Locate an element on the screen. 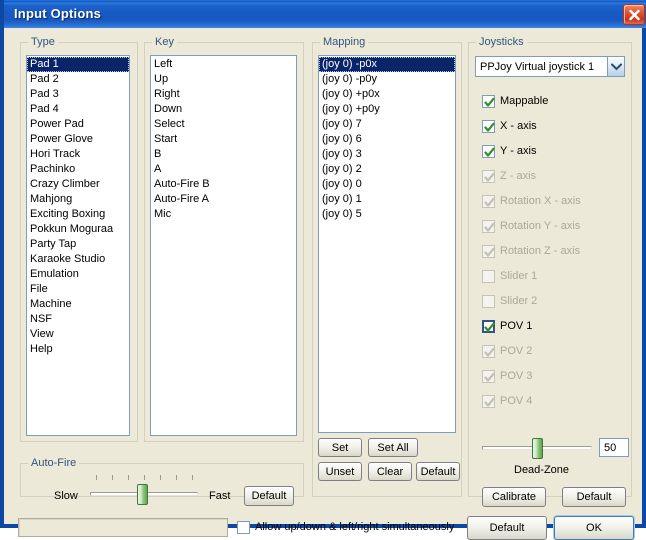 This screenshot has height=540, width=646. type-list-item: Party Tap is located at coordinates (78, 244).